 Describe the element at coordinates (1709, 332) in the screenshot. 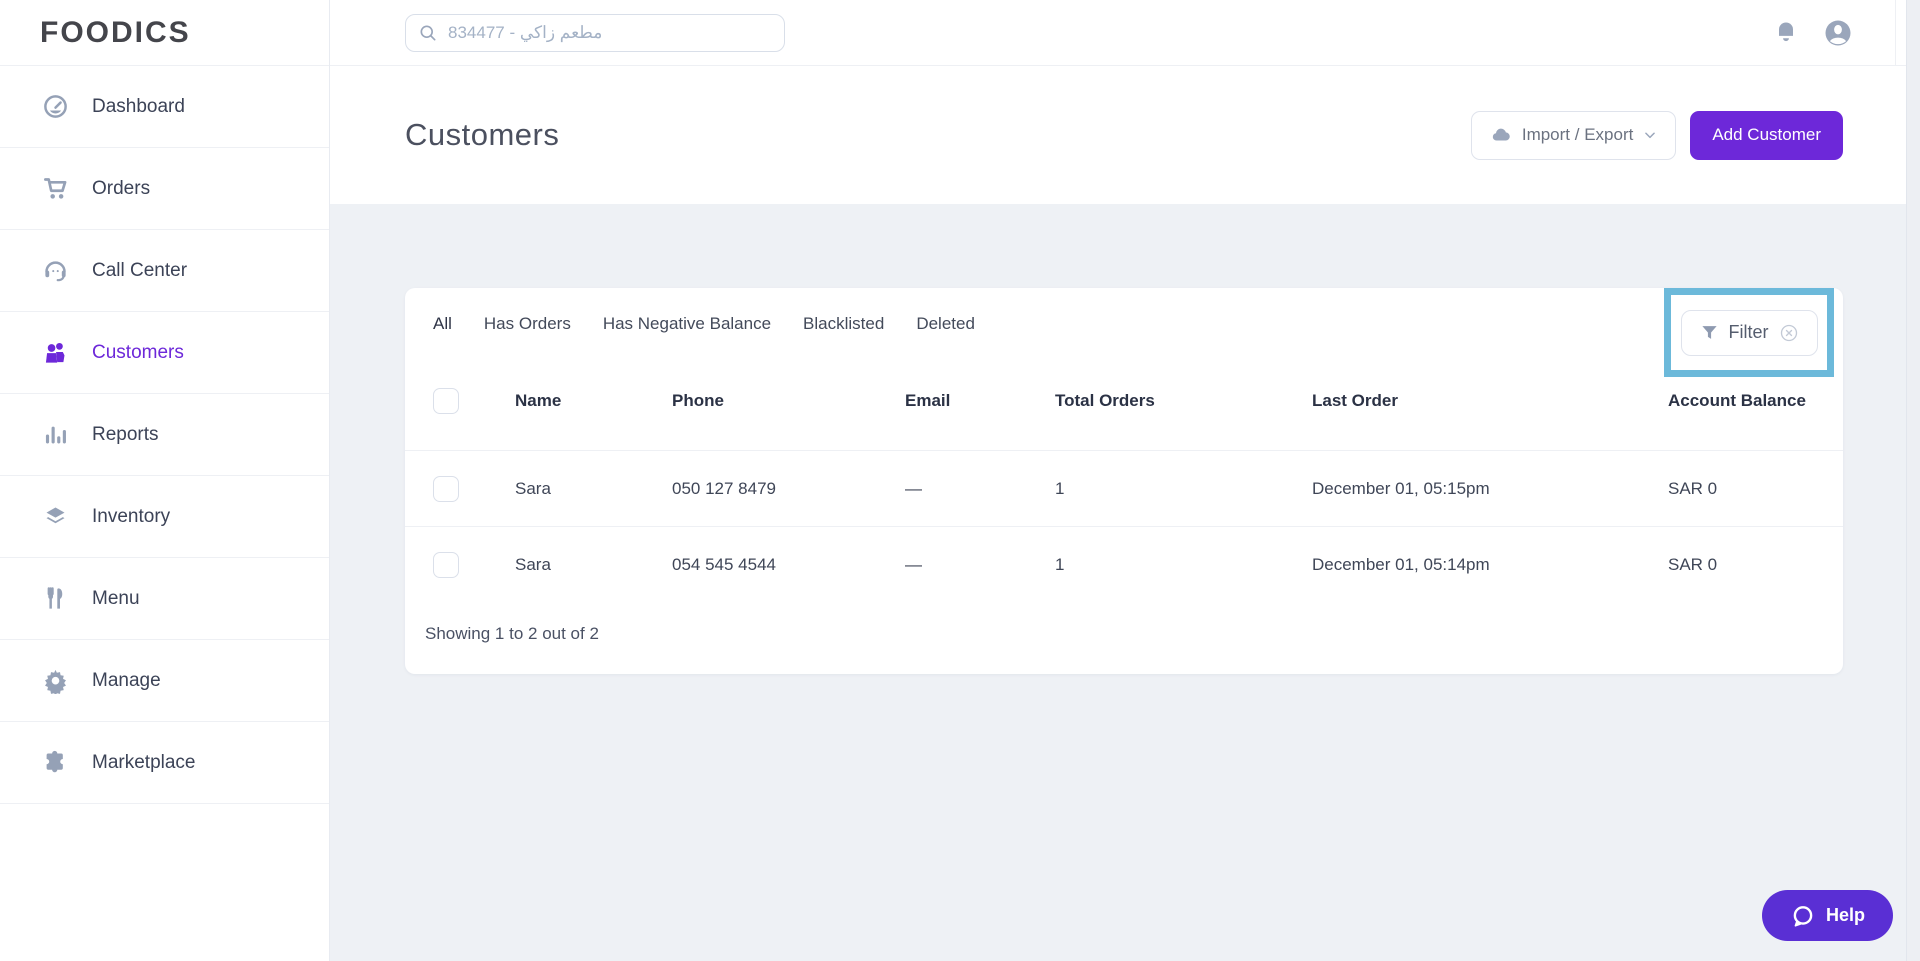

I see `funnel-icon` at that location.